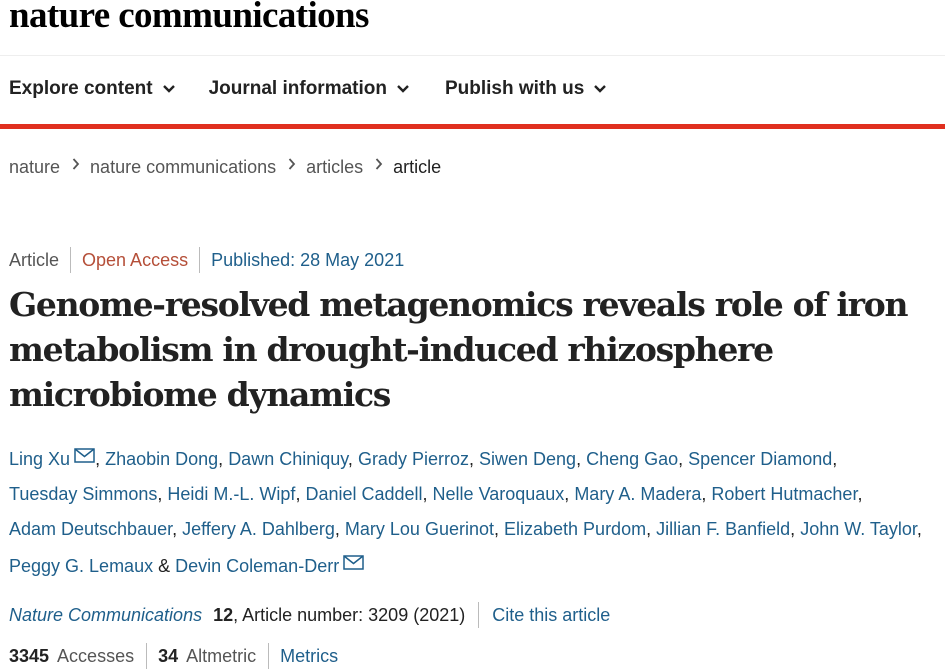 The image size is (945, 672). Describe the element at coordinates (34, 259) in the screenshot. I see `article-type: Article` at that location.